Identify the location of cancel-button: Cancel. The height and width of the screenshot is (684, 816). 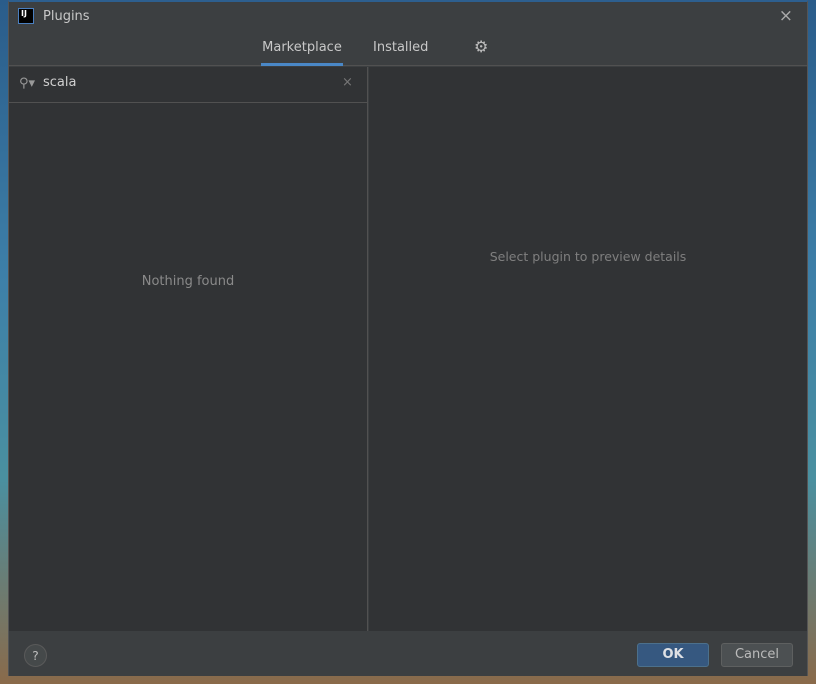
(757, 655).